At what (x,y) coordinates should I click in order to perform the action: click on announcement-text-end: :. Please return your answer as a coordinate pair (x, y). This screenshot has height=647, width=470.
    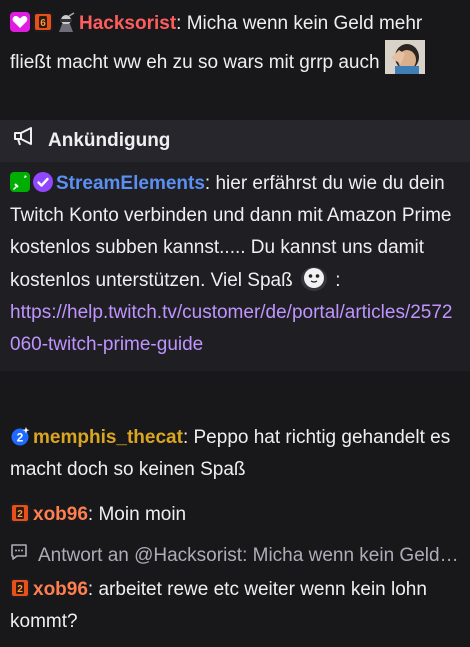
    Looking at the image, I should click on (335, 280).